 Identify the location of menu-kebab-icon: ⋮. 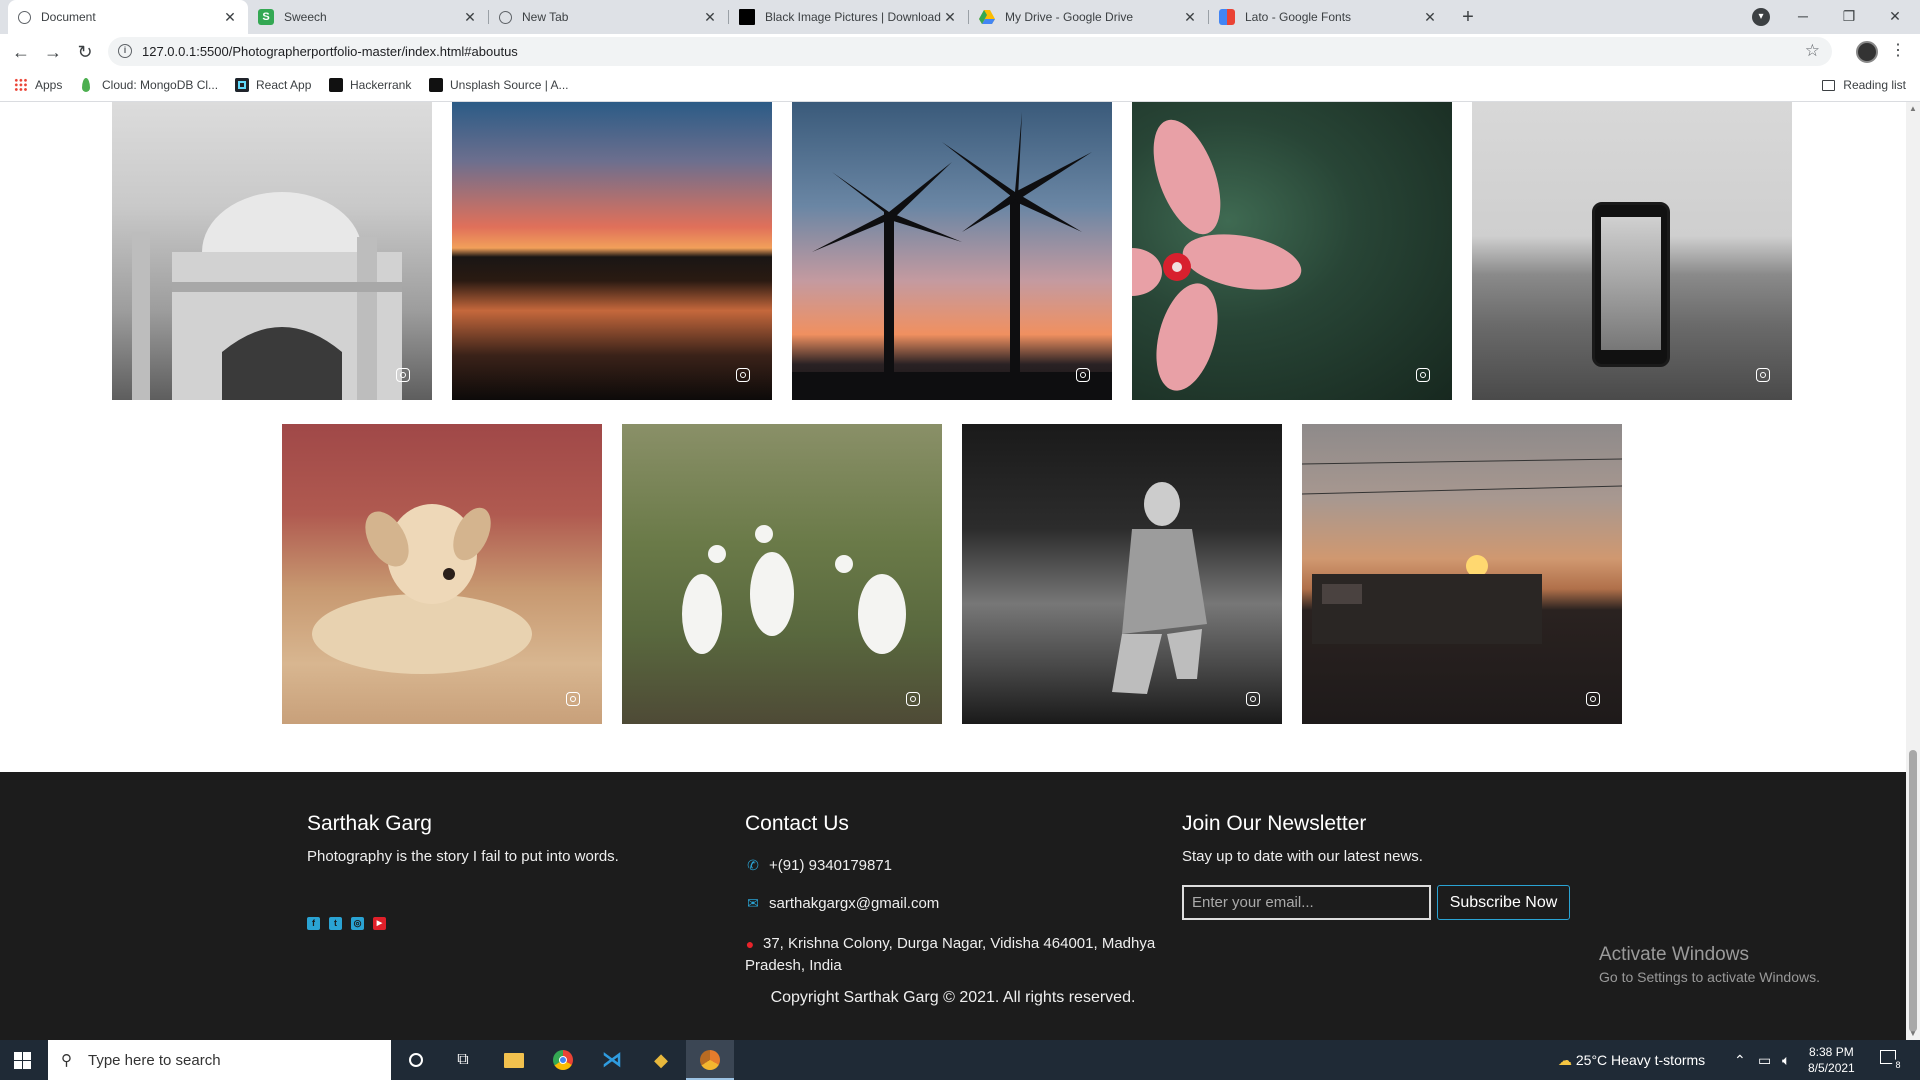
(1898, 50).